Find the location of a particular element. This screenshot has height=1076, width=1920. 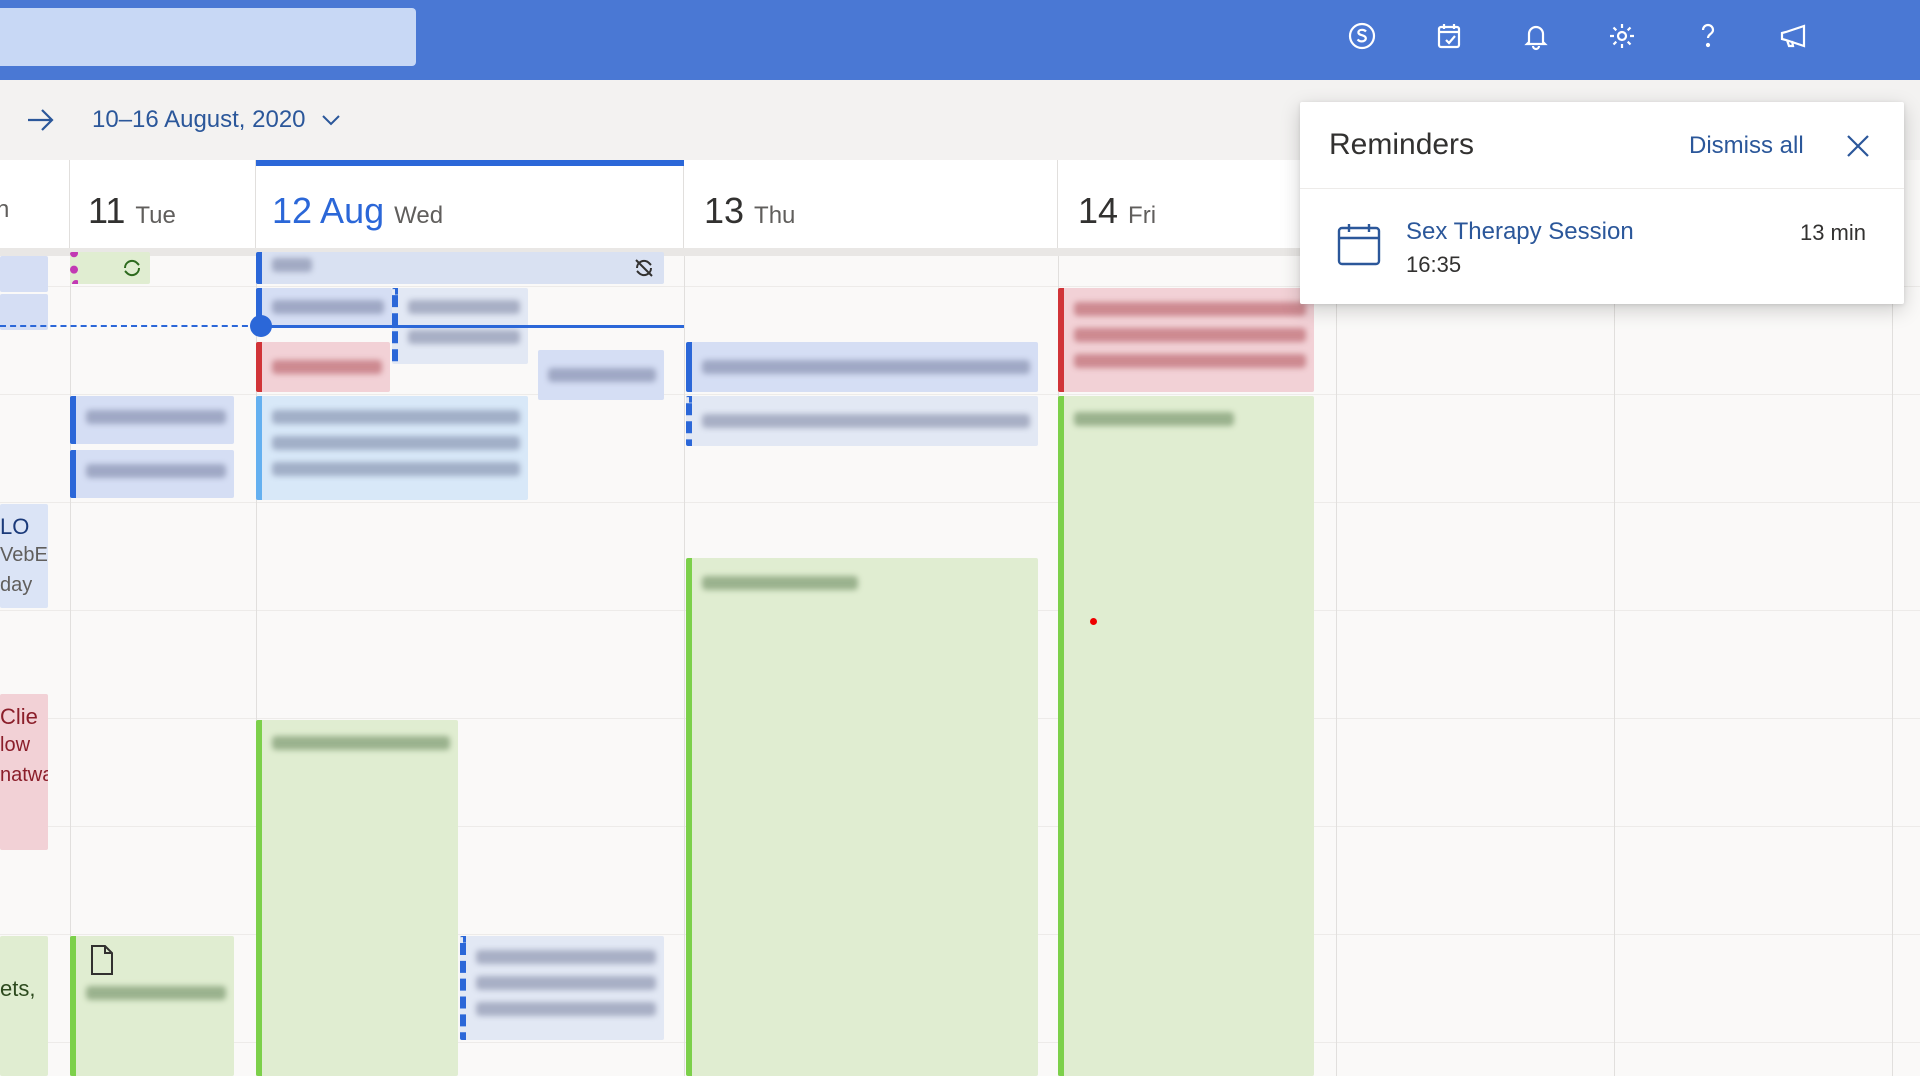

bell-icon is located at coordinates (1536, 36).